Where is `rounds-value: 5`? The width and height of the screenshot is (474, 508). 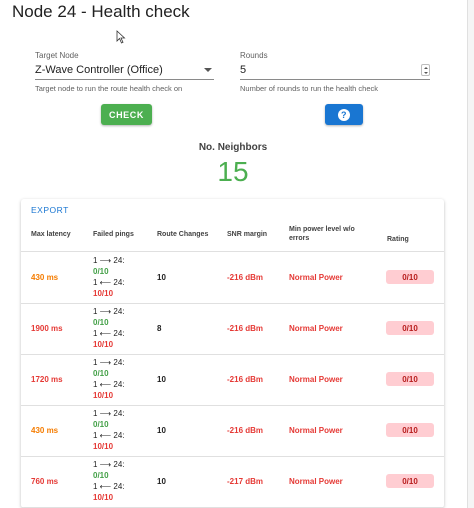
rounds-value: 5 is located at coordinates (243, 70).